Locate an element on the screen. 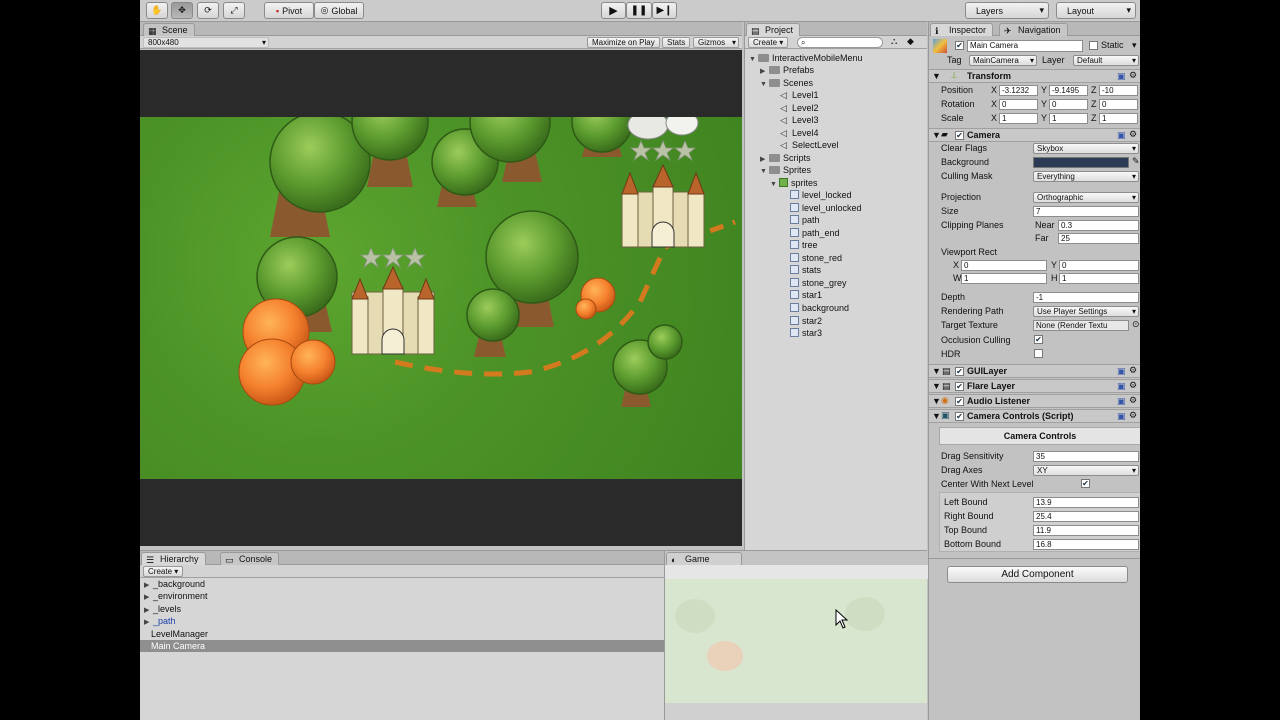 This screenshot has width=1280, height=720. project-root: ▼ InteractiveMobileMenu is located at coordinates (806, 58).